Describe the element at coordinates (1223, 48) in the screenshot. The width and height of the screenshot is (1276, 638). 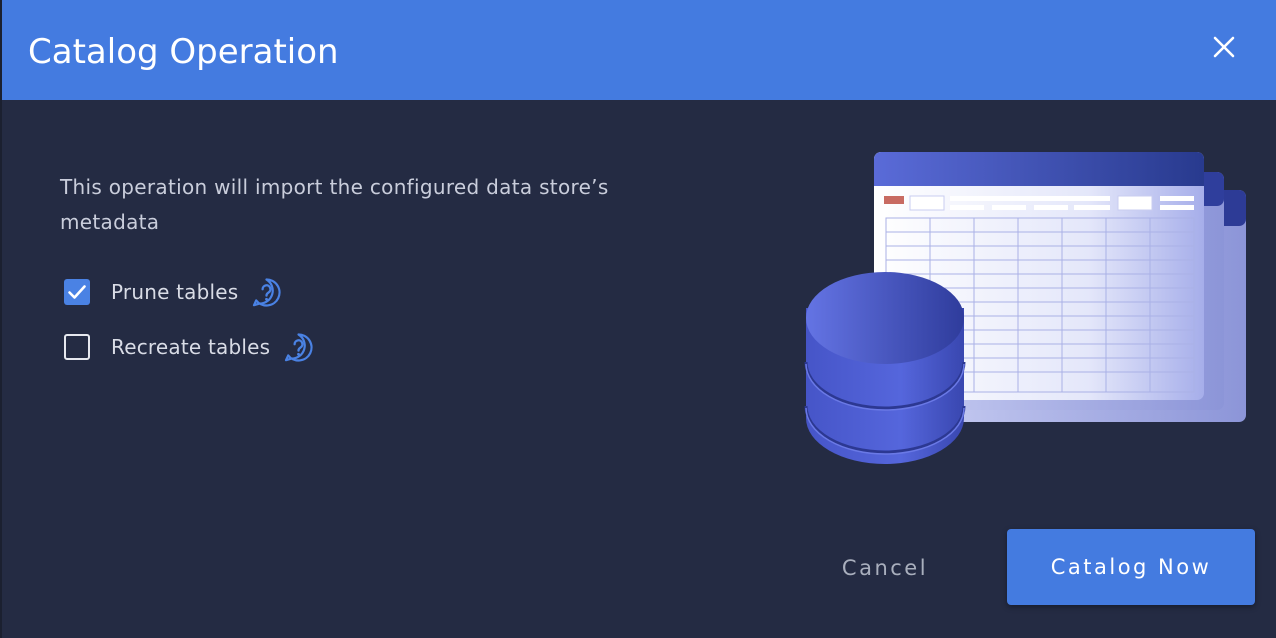
I see `close-icon` at that location.